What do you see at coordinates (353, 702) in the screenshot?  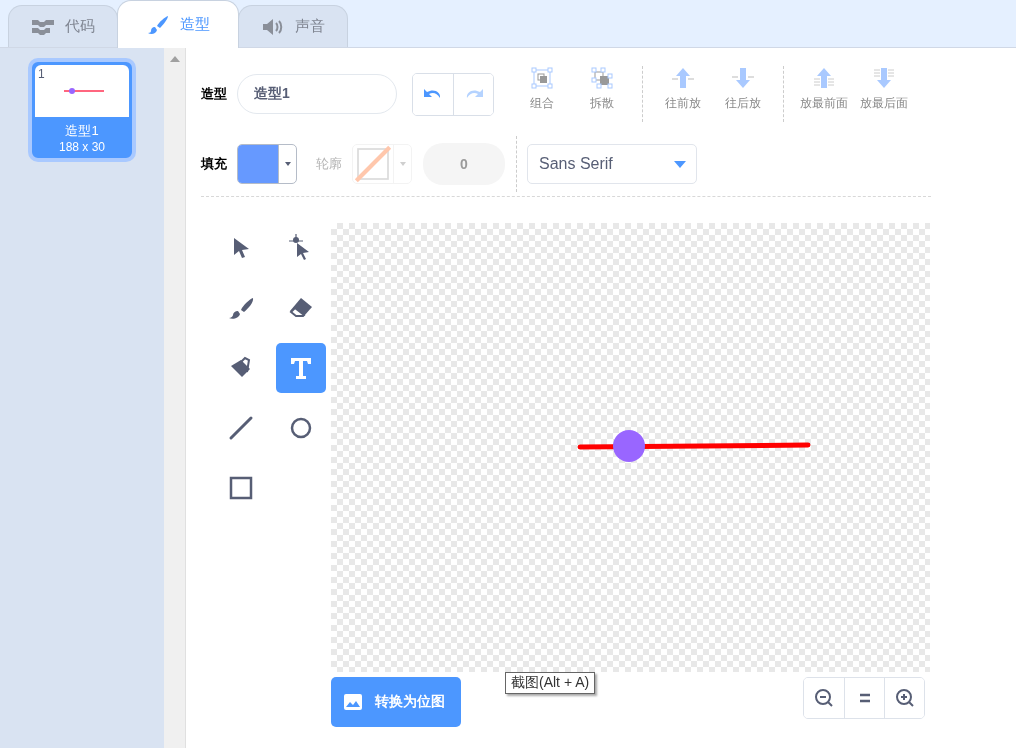 I see `image-icon` at bounding box center [353, 702].